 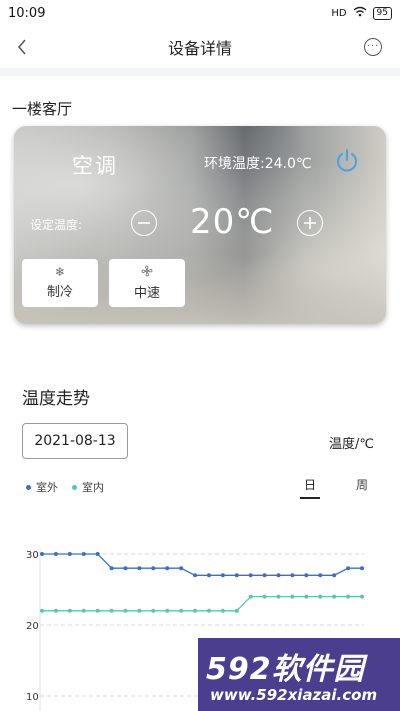 I want to click on fan-speed-button: 中速, so click(x=147, y=283).